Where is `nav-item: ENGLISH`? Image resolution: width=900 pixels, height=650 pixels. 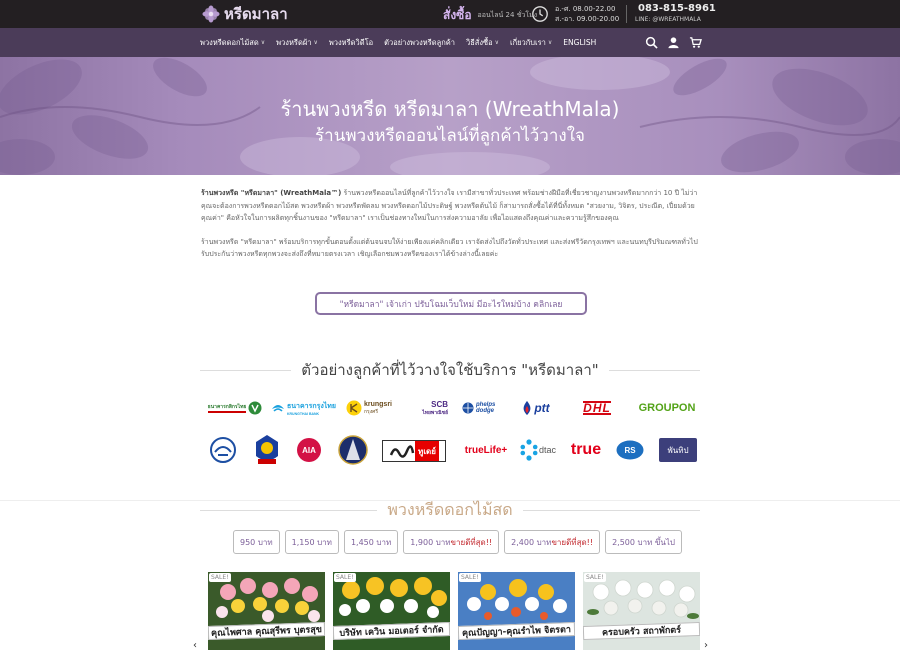
nav-item: ENGLISH is located at coordinates (579, 42).